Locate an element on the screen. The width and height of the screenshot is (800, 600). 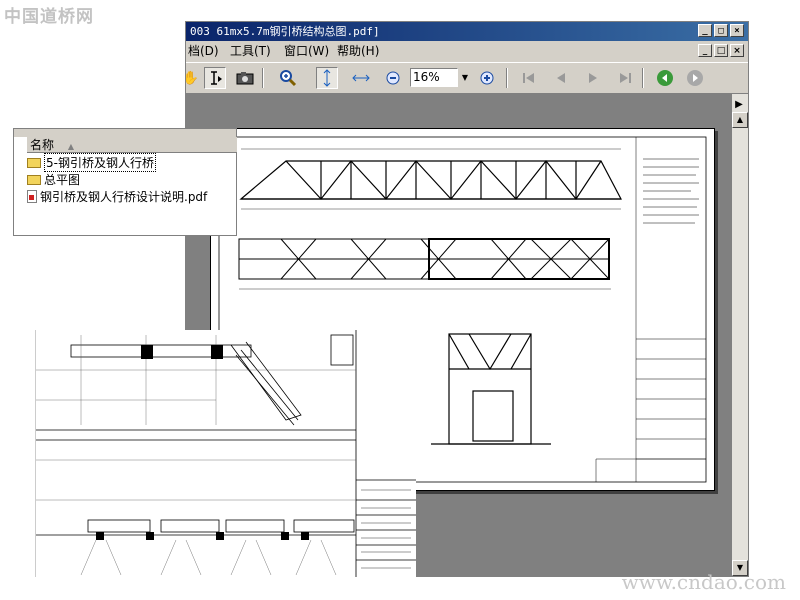
zoom-out-icon is located at coordinates (393, 78).